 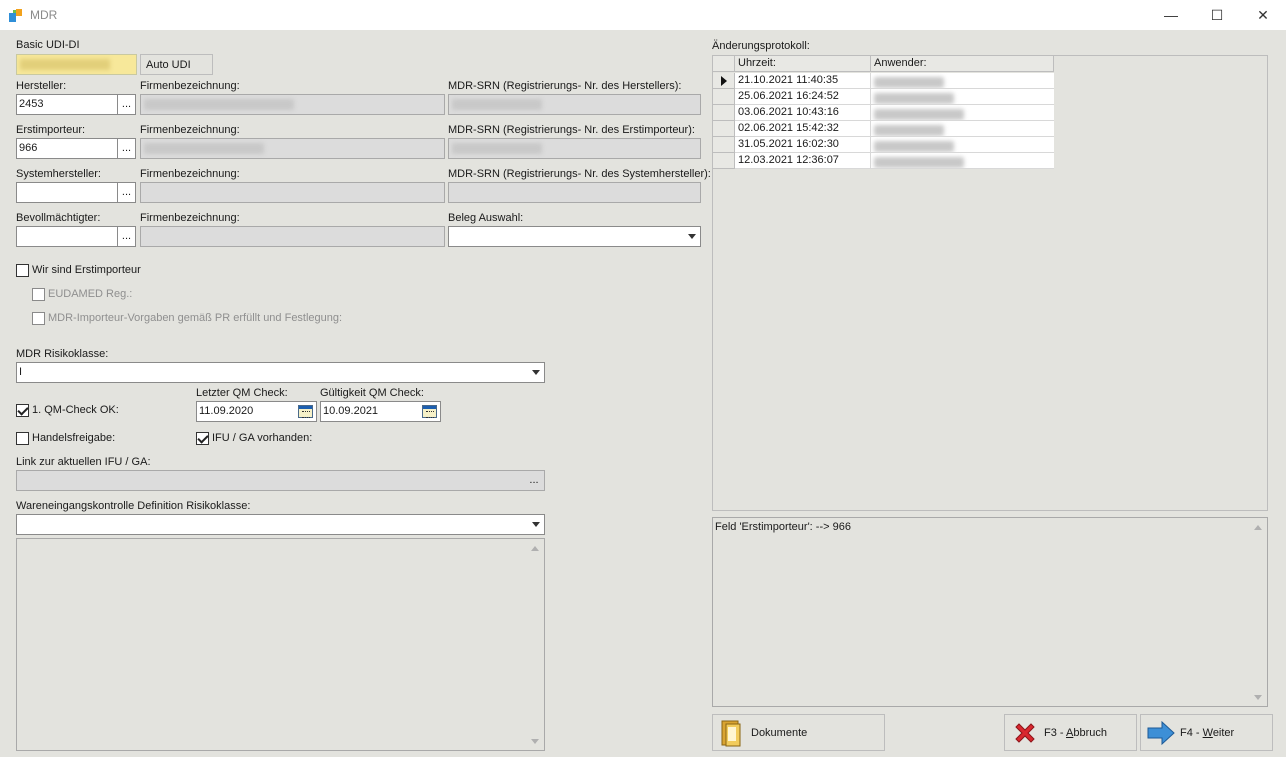 What do you see at coordinates (803, 145) in the screenshot?
I see `grid-cell-time: 31.05.2021 16:02:30` at bounding box center [803, 145].